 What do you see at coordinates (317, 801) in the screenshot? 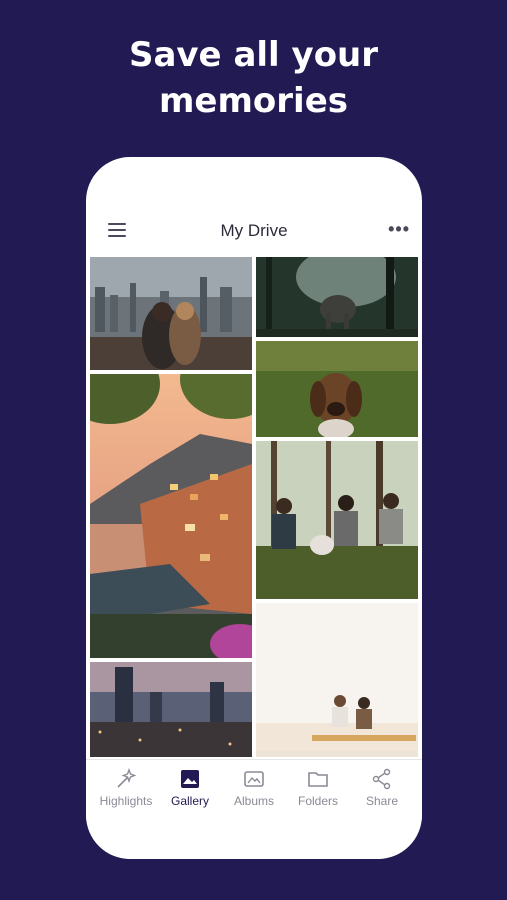
I see `tab-label: Folders` at bounding box center [317, 801].